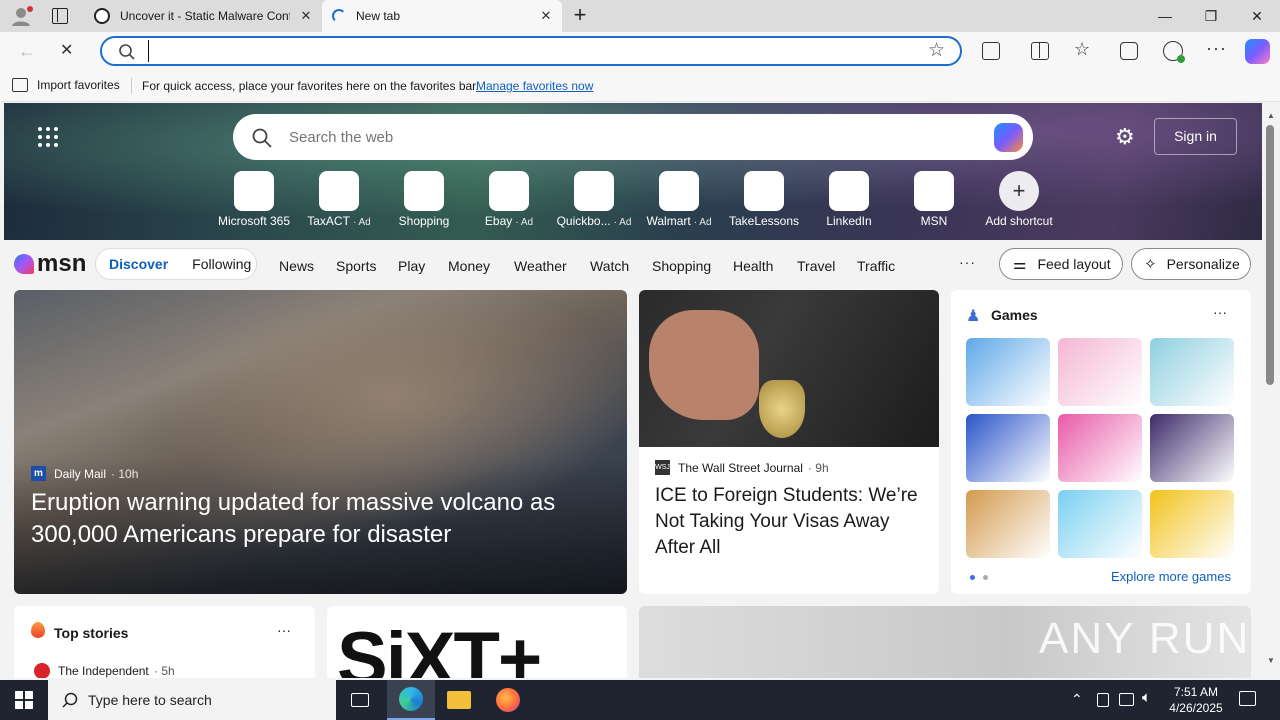 This screenshot has height=720, width=1280. What do you see at coordinates (509, 199) in the screenshot?
I see `quick-link: Ebay · Ad` at bounding box center [509, 199].